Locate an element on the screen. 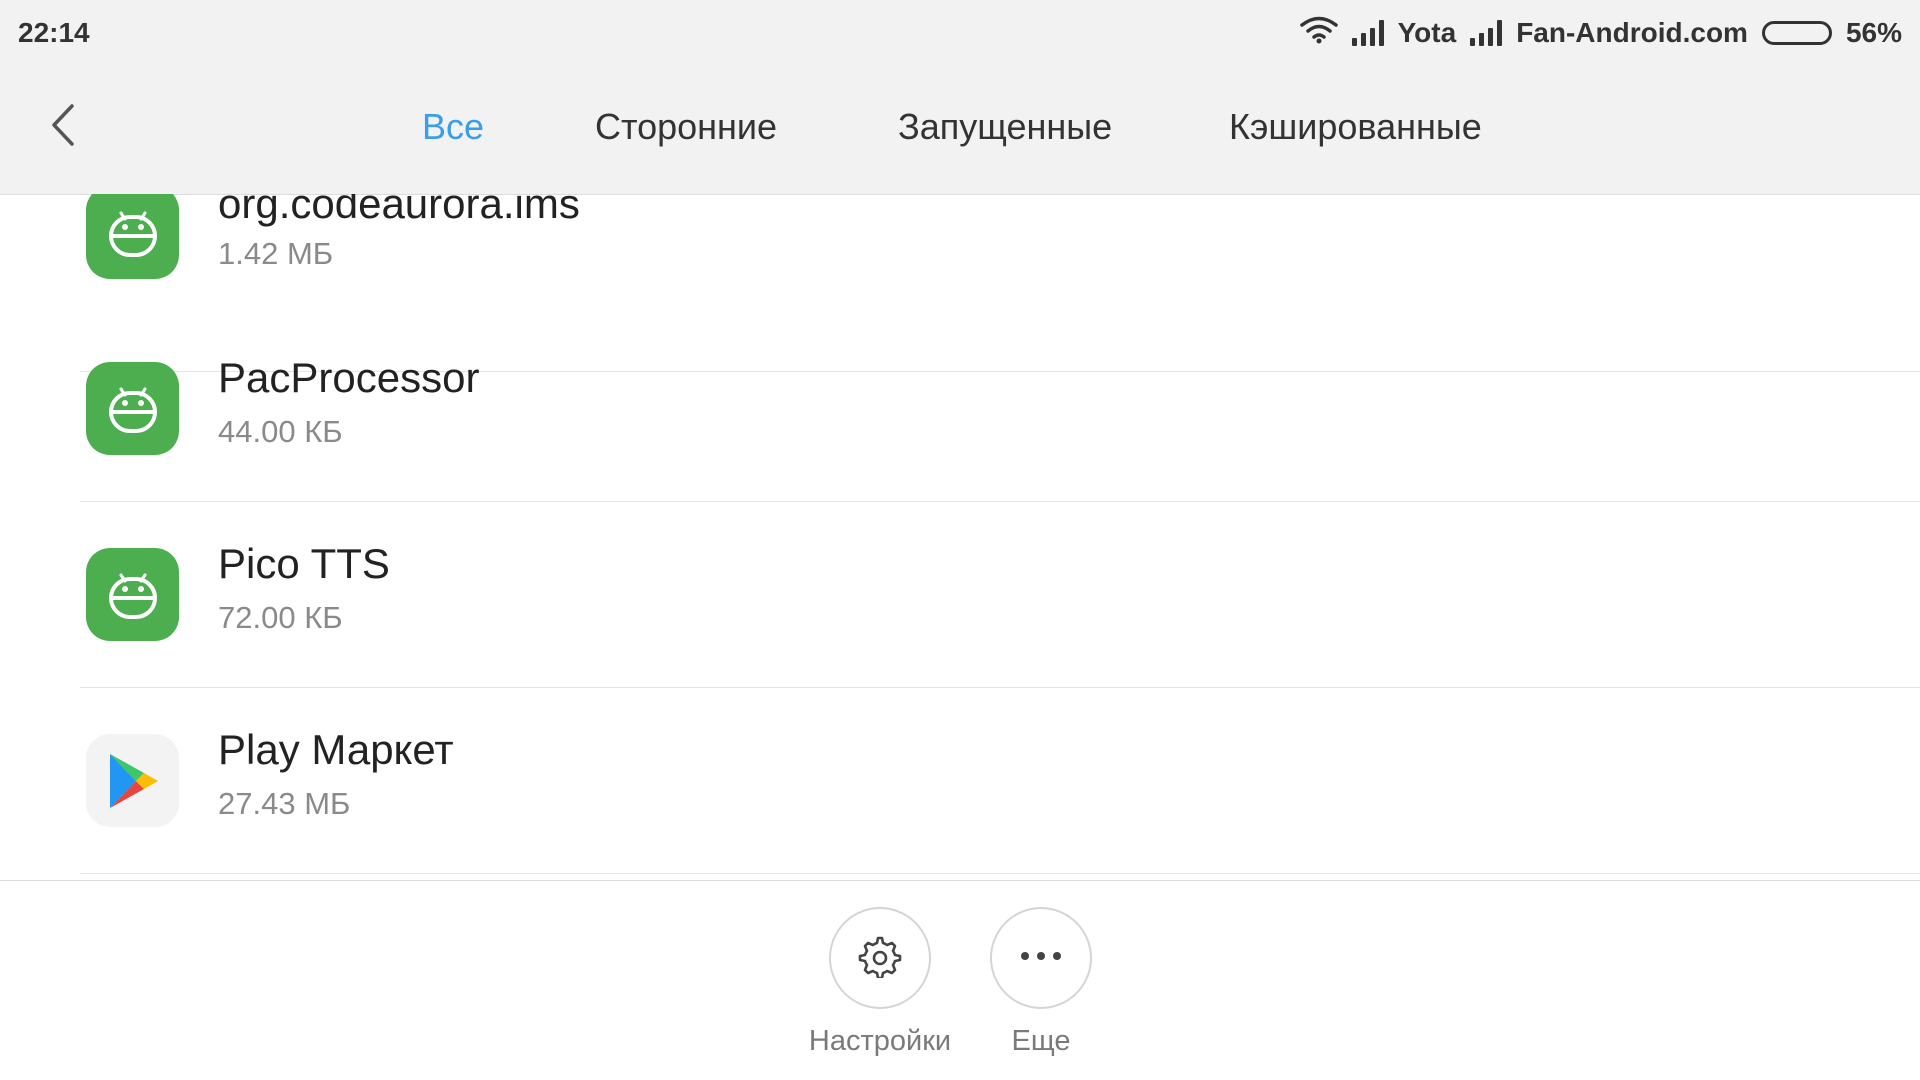 The image size is (1920, 1080). status-indicators: Yota Fan-Android.com 56% is located at coordinates (1600, 33).